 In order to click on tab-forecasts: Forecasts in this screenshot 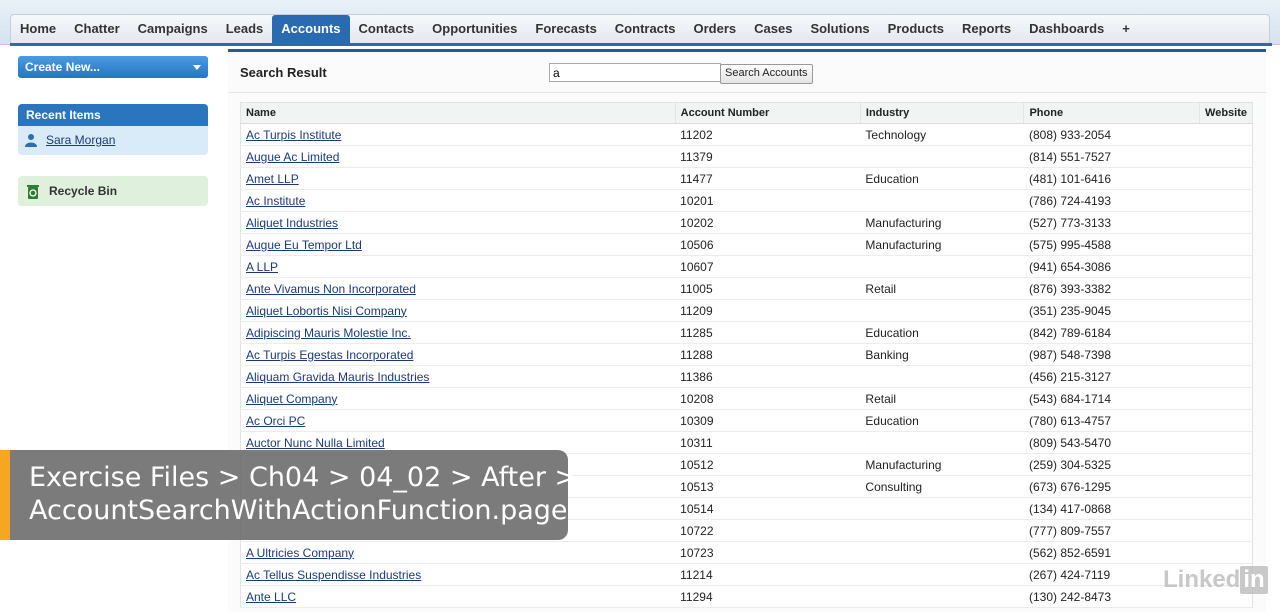, I will do `click(565, 29)`.